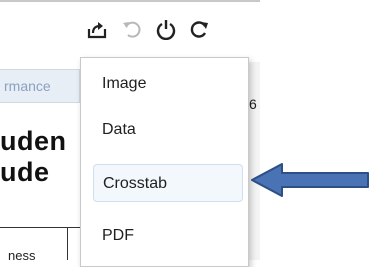  What do you see at coordinates (40, 227) in the screenshot?
I see `table-rule` at bounding box center [40, 227].